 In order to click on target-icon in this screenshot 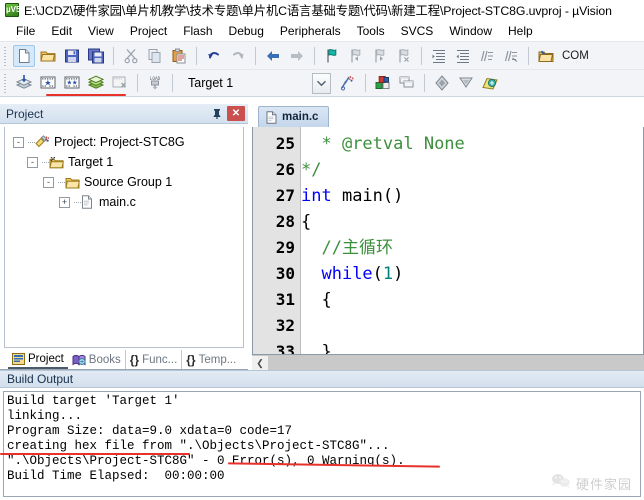, I will do `click(56, 162)`.